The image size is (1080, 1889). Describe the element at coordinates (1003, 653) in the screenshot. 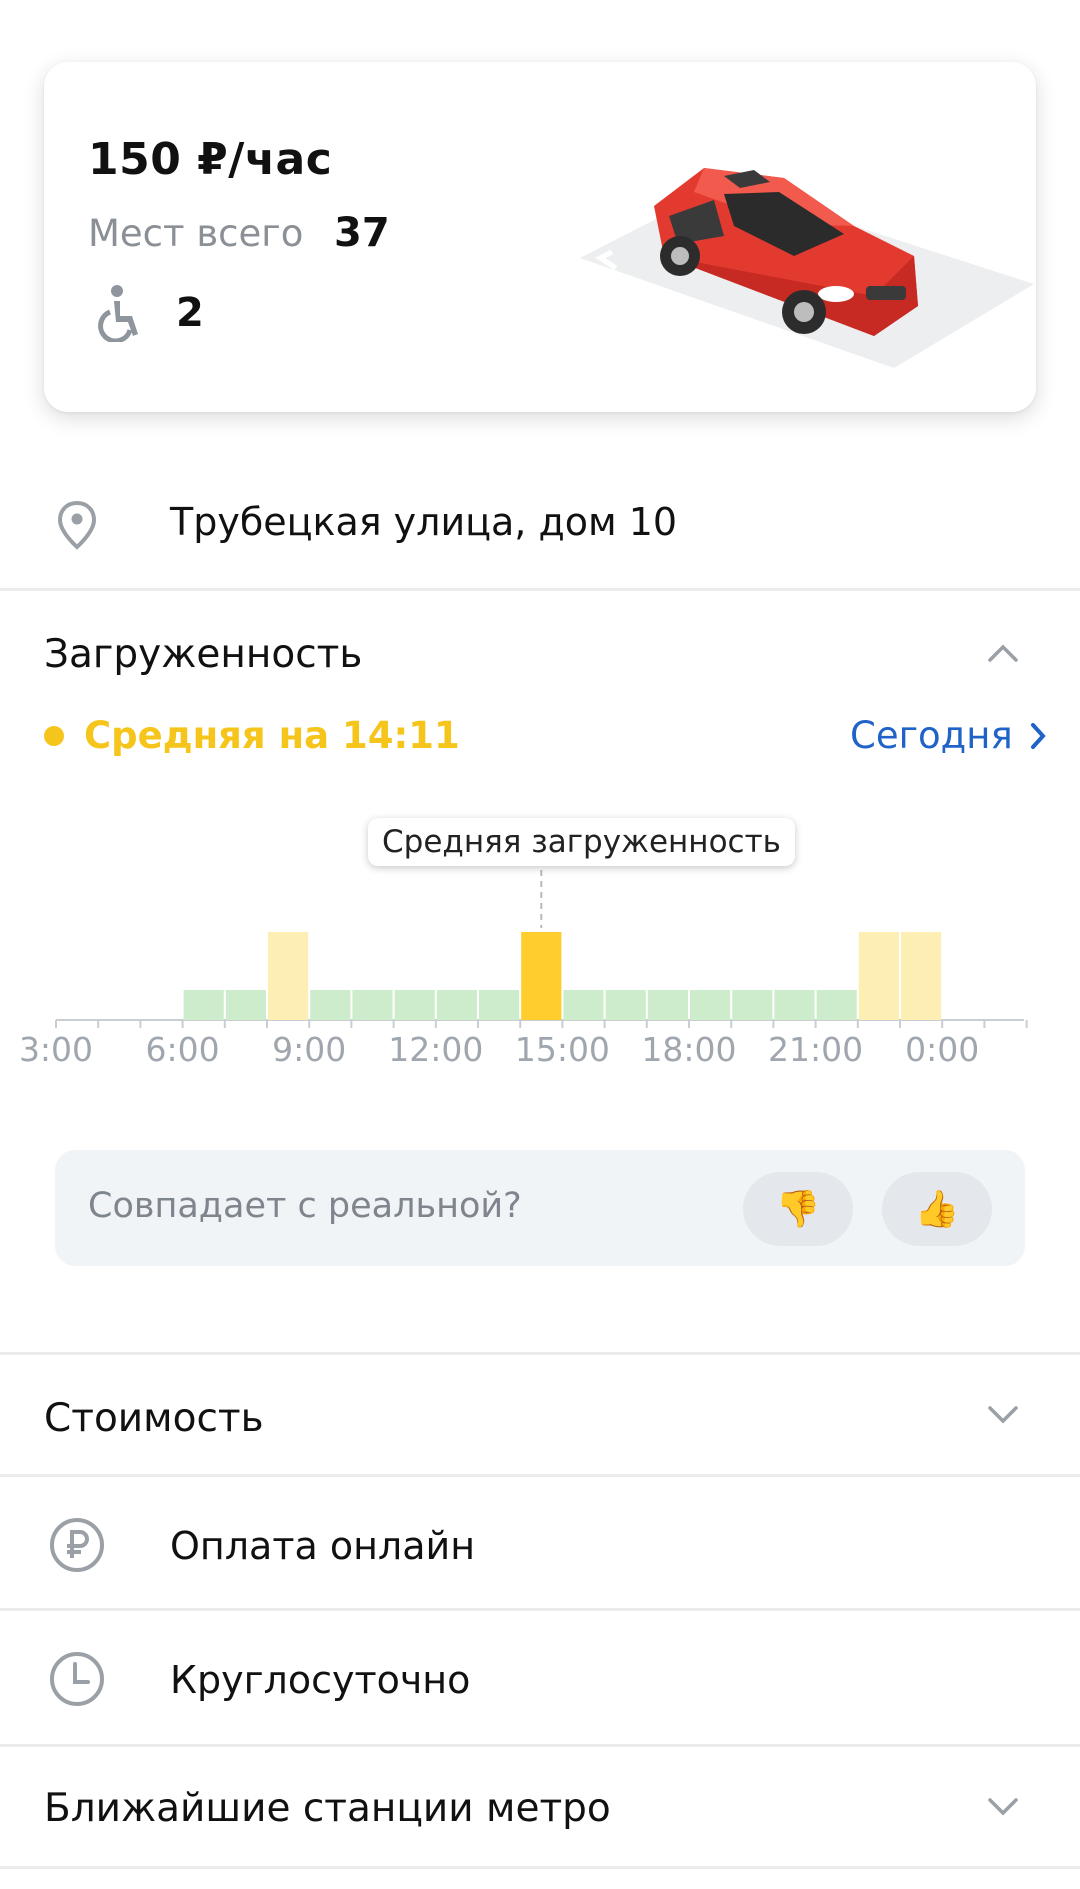

I see `chevron-up-icon` at that location.